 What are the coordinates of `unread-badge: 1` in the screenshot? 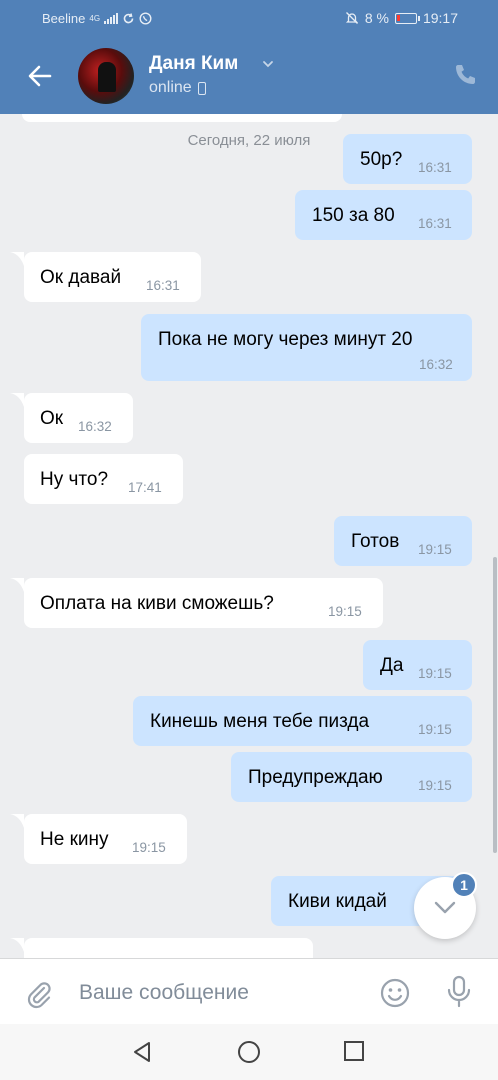 It's located at (464, 885).